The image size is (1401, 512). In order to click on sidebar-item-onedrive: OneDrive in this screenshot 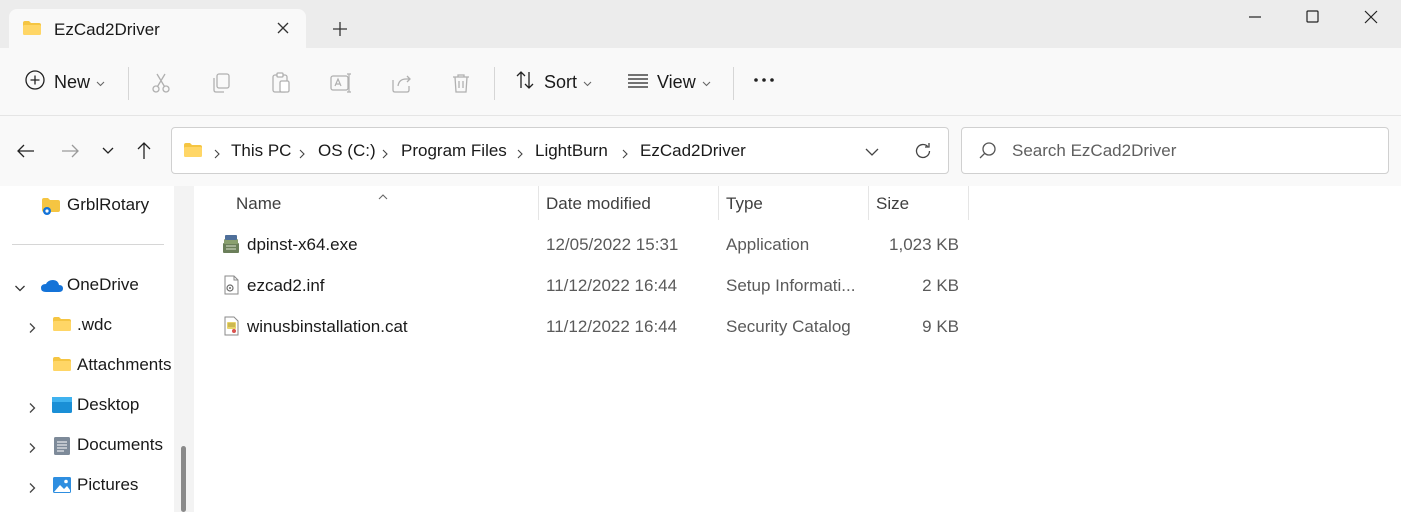, I will do `click(87, 285)`.